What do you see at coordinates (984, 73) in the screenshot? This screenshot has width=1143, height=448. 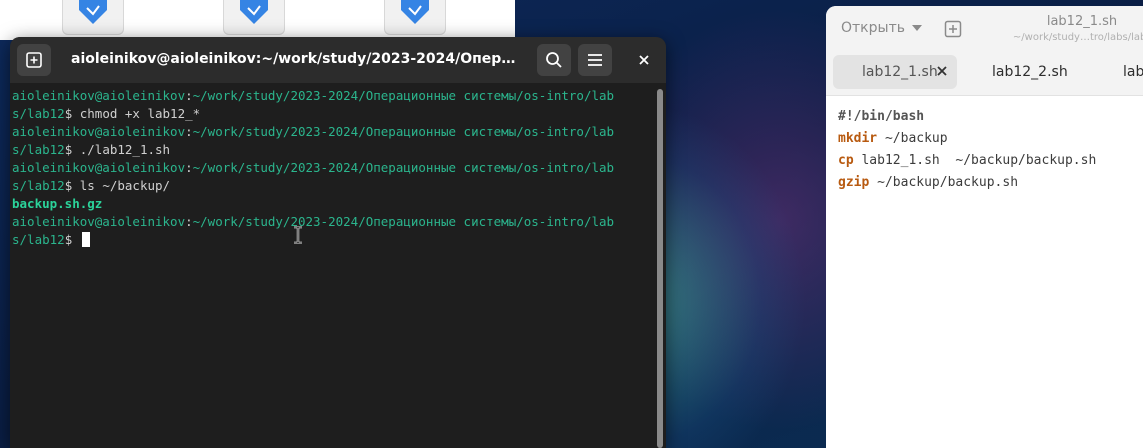 I see `editor-tab-bar: lab12_1.sh lab12_2.sh lab` at bounding box center [984, 73].